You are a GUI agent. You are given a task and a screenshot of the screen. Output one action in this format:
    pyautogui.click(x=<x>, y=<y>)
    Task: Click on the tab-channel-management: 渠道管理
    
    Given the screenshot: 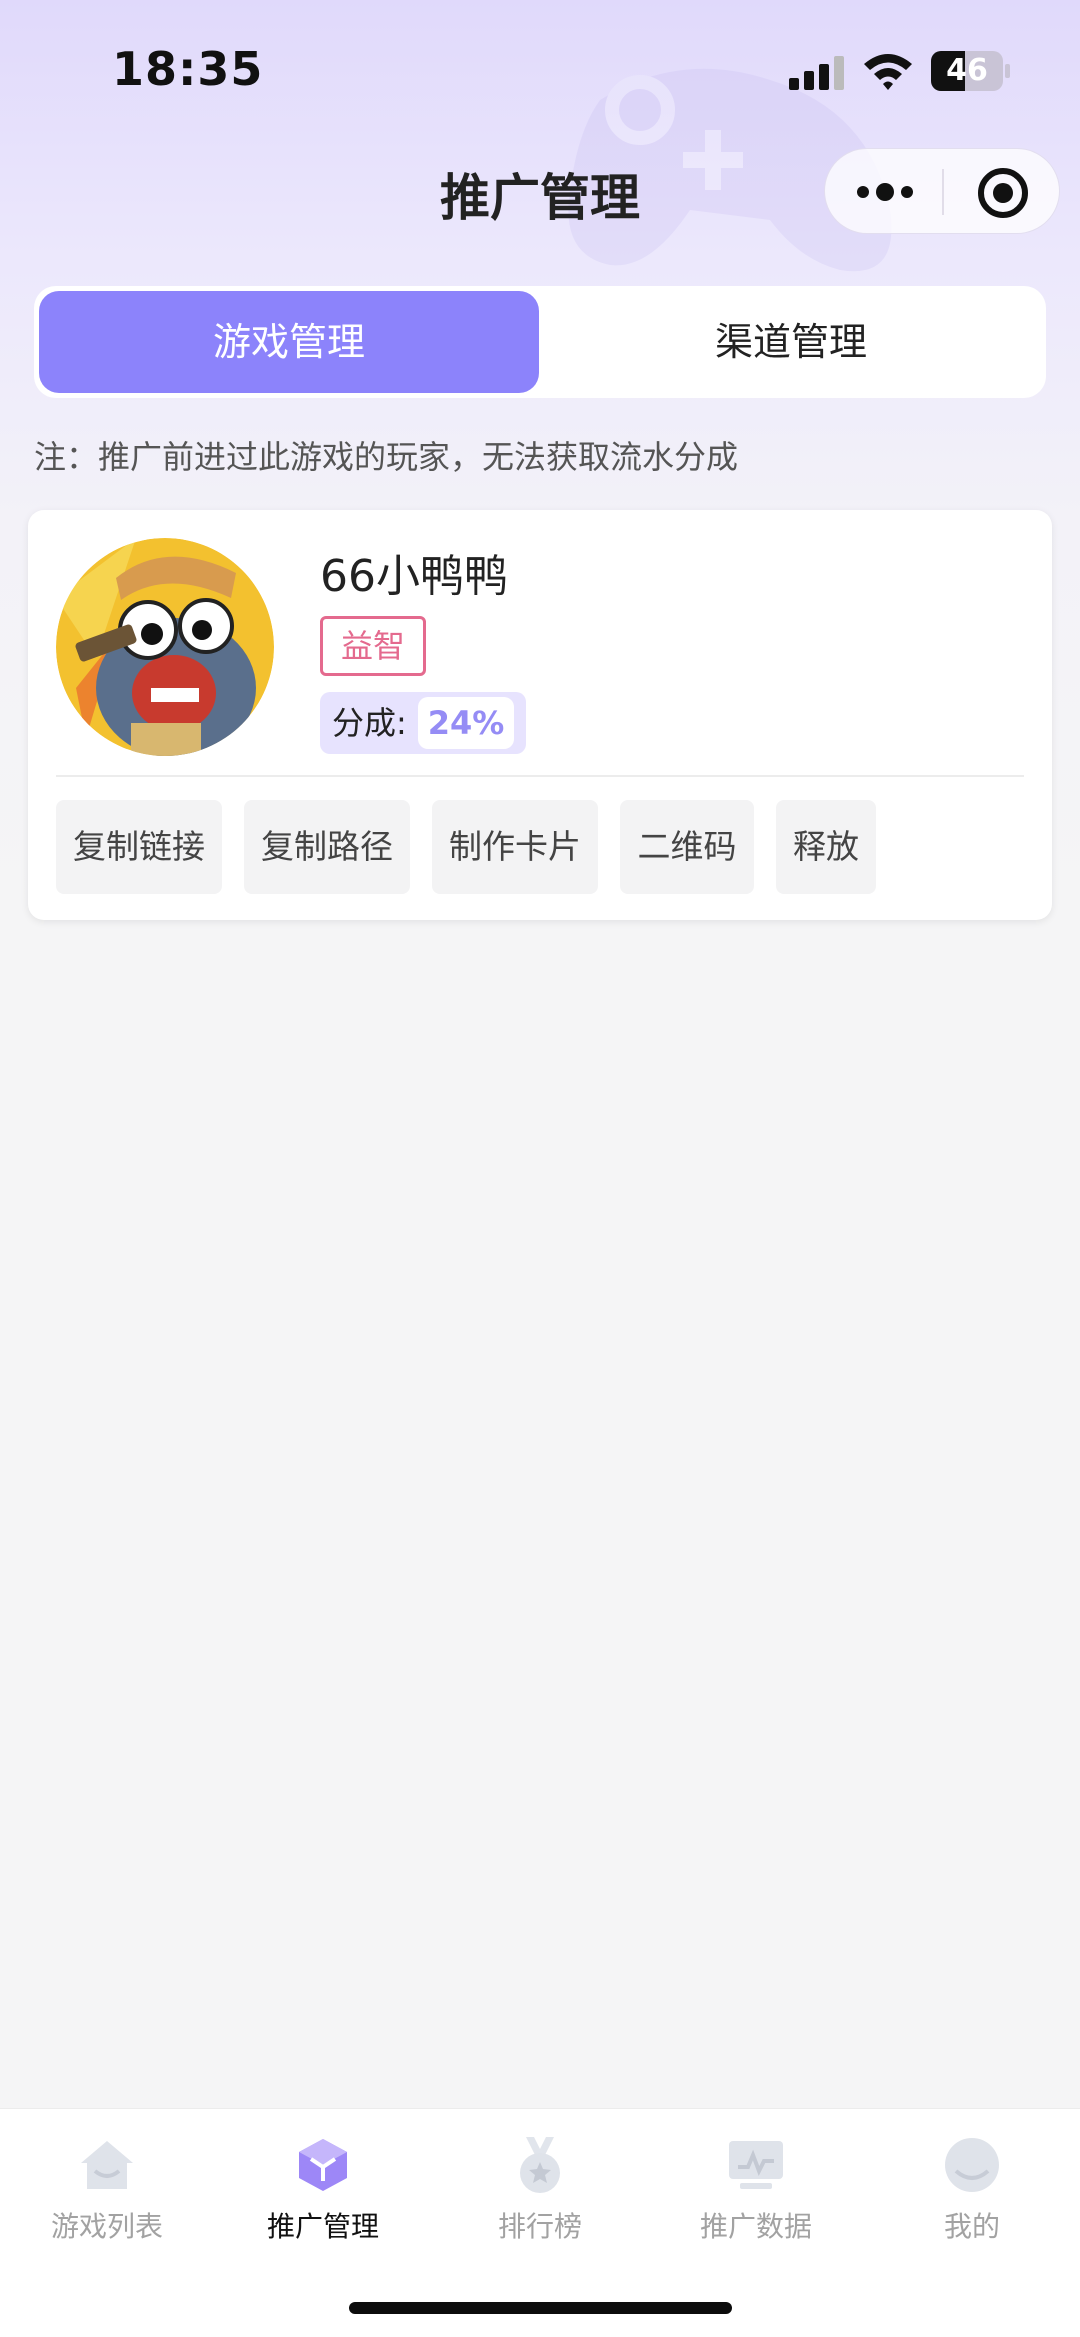 What is the action you would take?
    pyautogui.click(x=791, y=342)
    